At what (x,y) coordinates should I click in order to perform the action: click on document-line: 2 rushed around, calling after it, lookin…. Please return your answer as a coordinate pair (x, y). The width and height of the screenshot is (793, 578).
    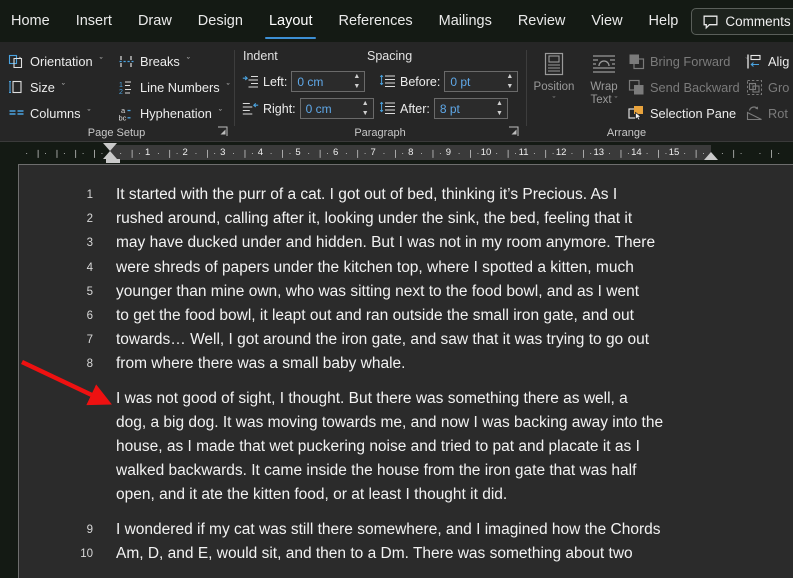
    Looking at the image, I should click on (406, 219).